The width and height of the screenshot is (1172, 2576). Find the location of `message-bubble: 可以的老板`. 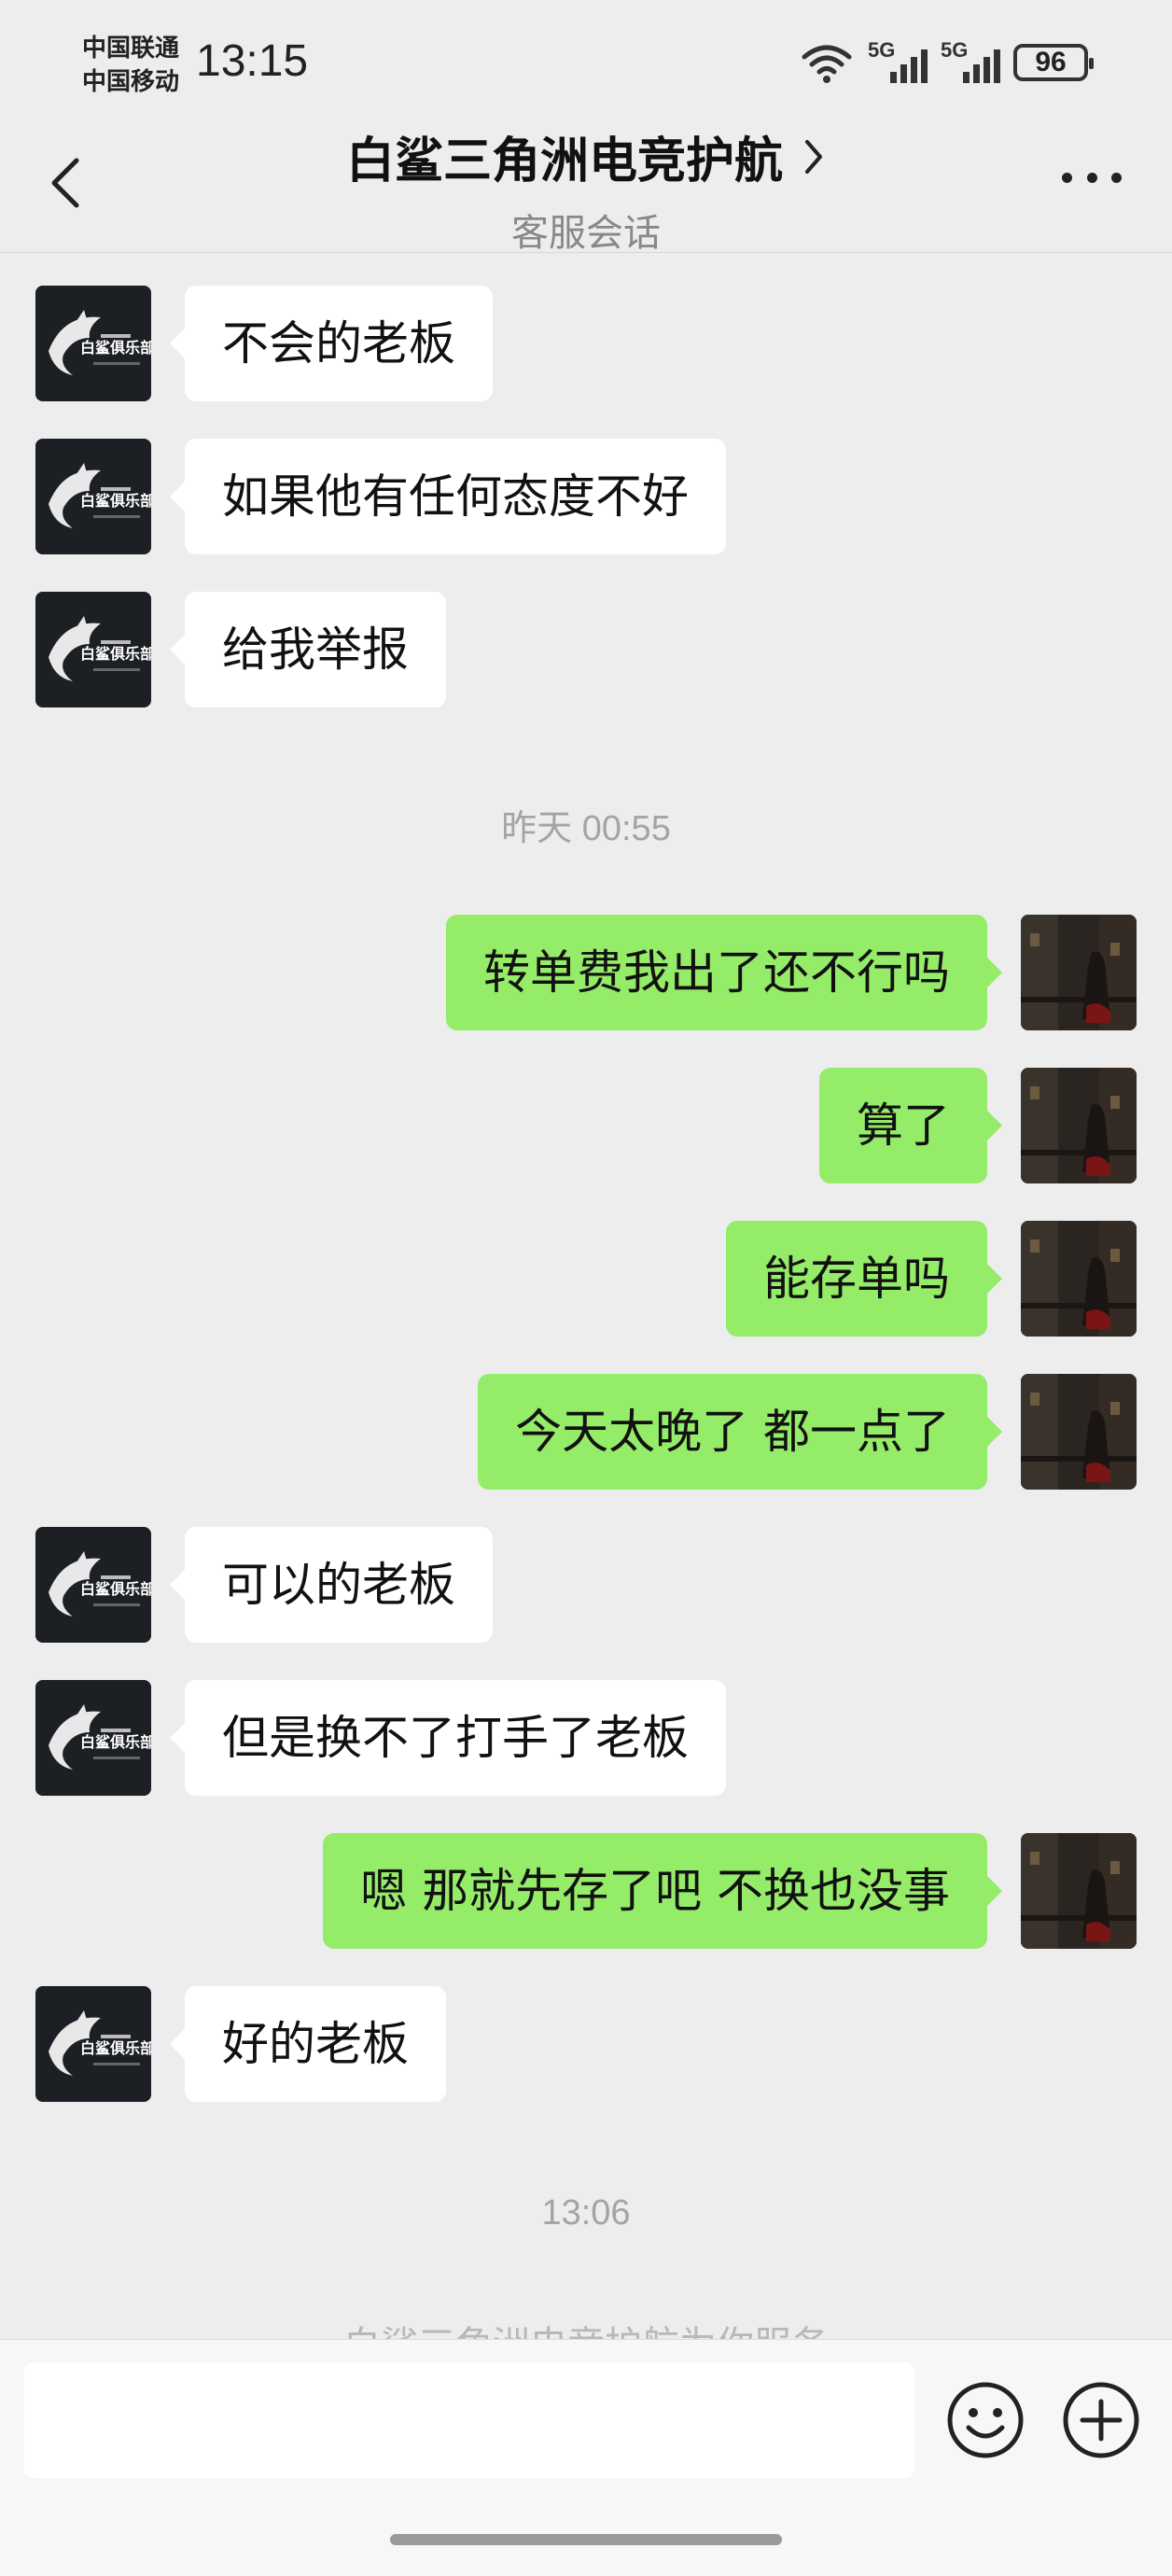

message-bubble: 可以的老板 is located at coordinates (331, 1585).